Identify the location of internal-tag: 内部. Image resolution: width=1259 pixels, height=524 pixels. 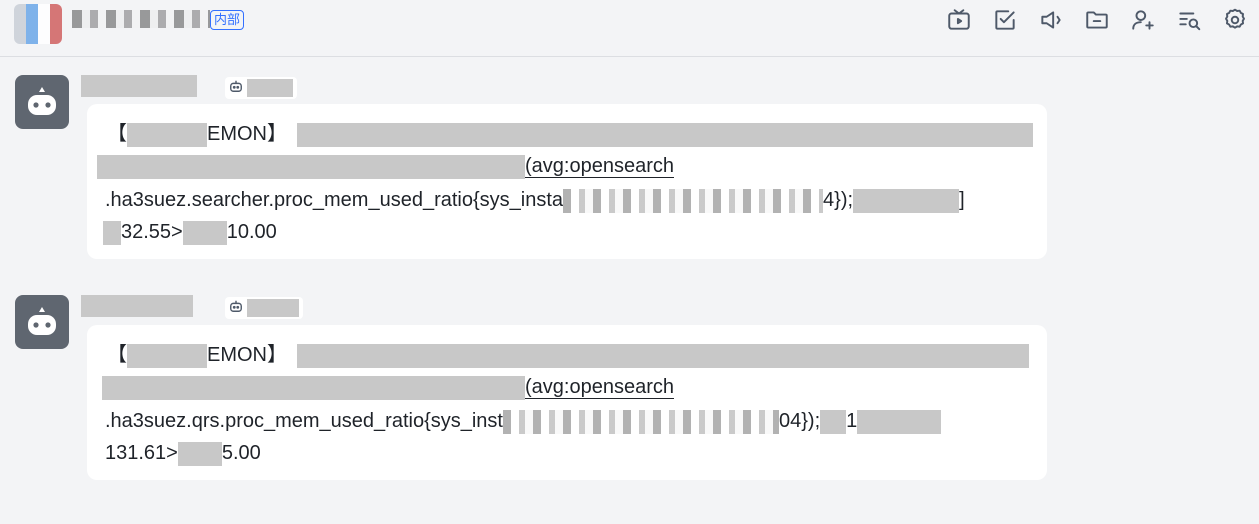
(227, 20).